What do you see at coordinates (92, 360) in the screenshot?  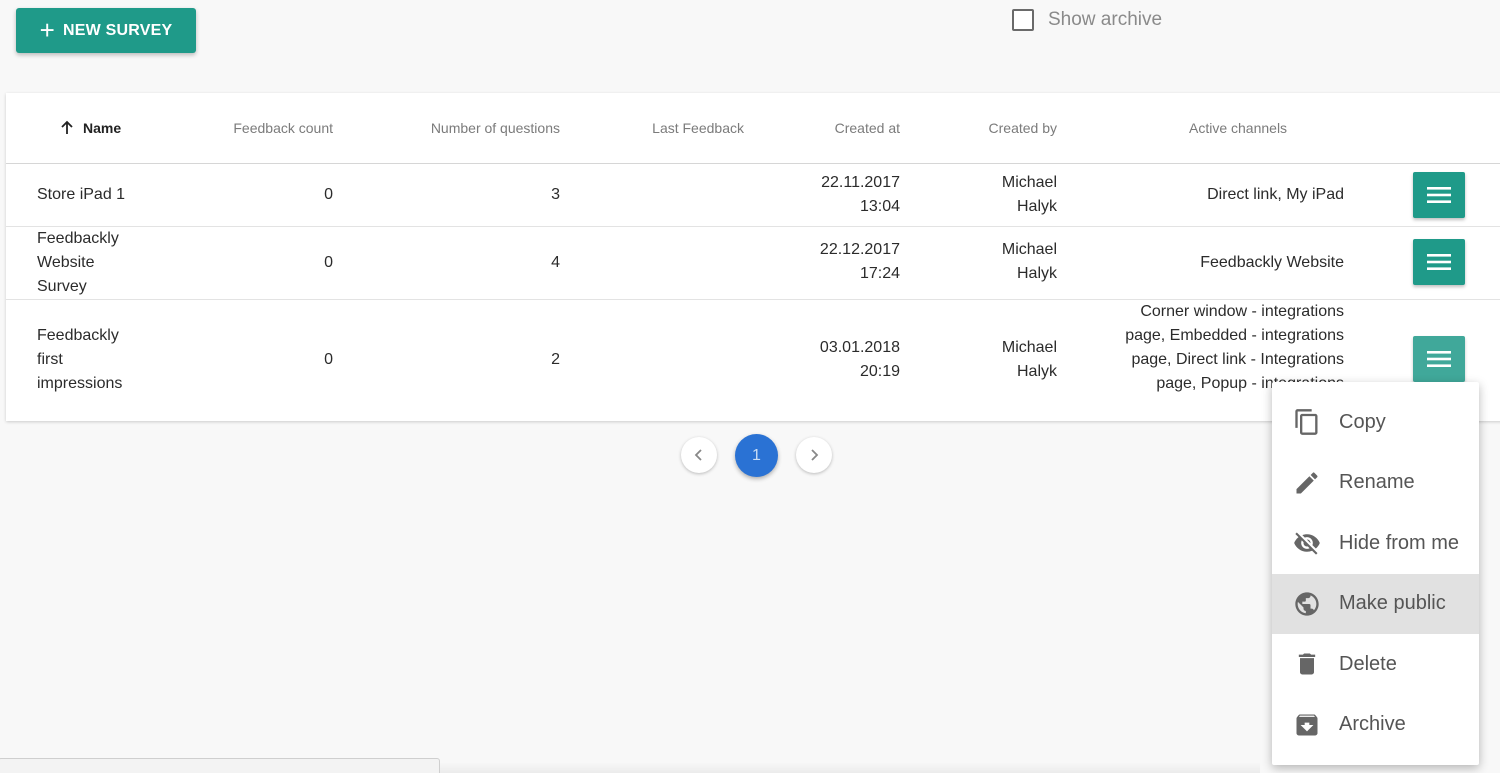 I see `survey-name: Feedbackly first impressions` at bounding box center [92, 360].